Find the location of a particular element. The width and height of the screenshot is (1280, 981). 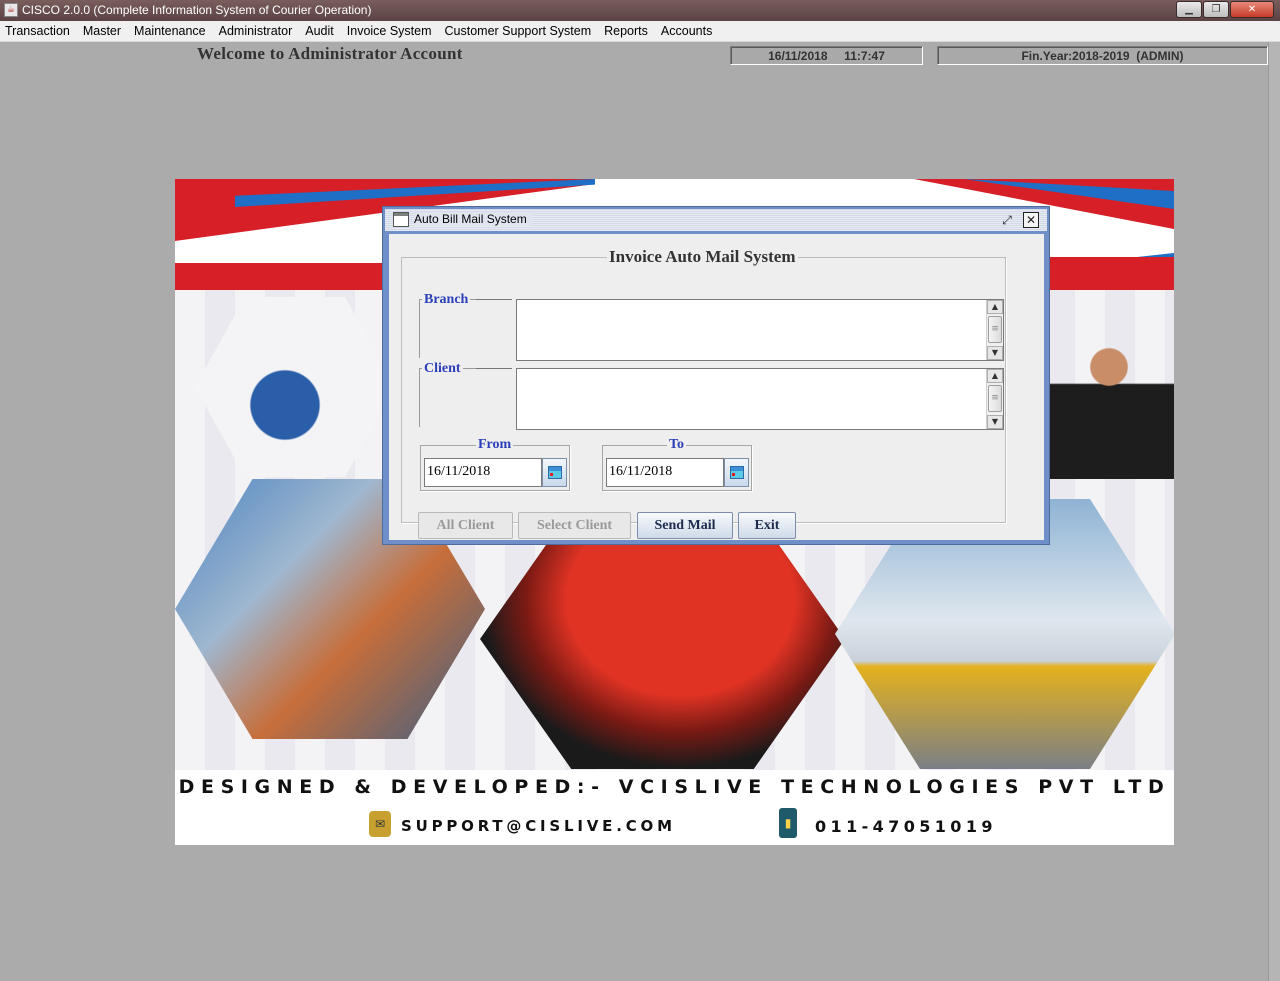

menu-customer-support-system: Customer Support System is located at coordinates (518, 31).